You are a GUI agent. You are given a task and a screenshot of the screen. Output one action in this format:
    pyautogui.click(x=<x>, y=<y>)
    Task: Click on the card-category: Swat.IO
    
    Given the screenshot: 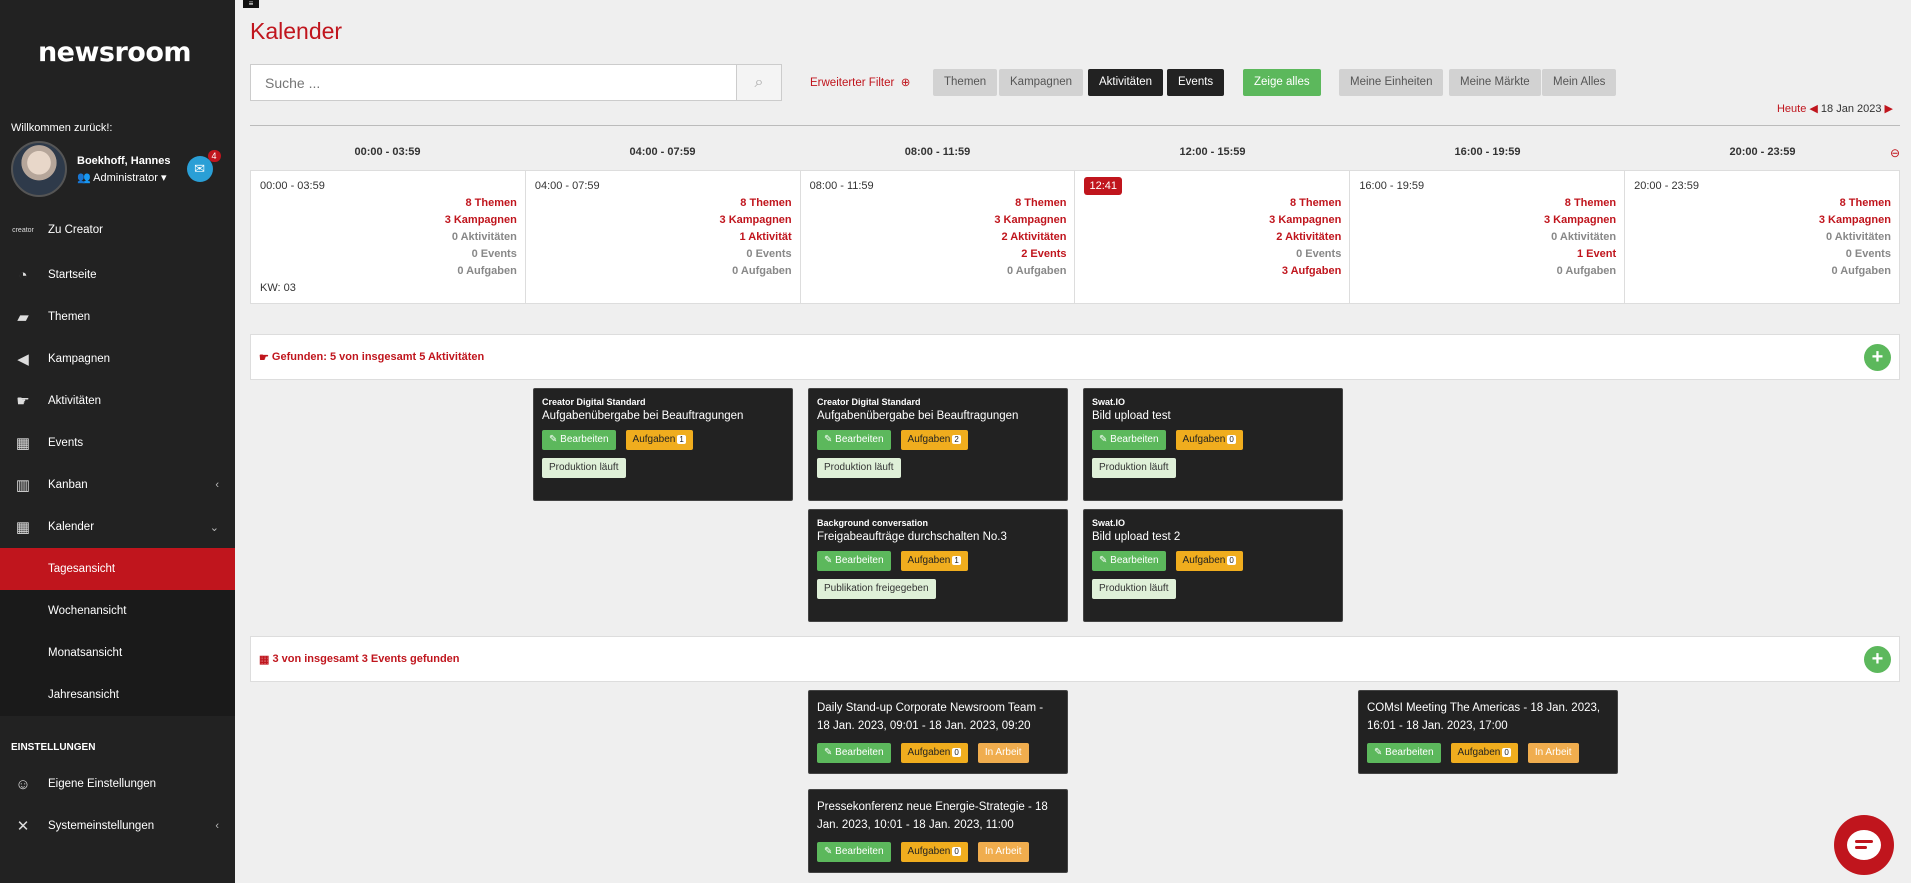 What is the action you would take?
    pyautogui.click(x=1109, y=402)
    